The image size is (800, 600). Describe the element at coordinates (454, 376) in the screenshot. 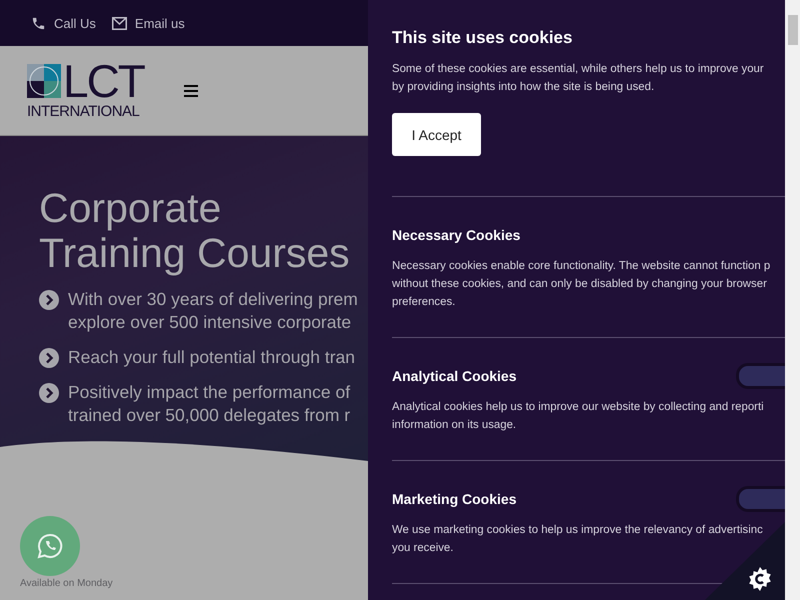

I see `cookie-section-title: Analytical Cookies` at that location.